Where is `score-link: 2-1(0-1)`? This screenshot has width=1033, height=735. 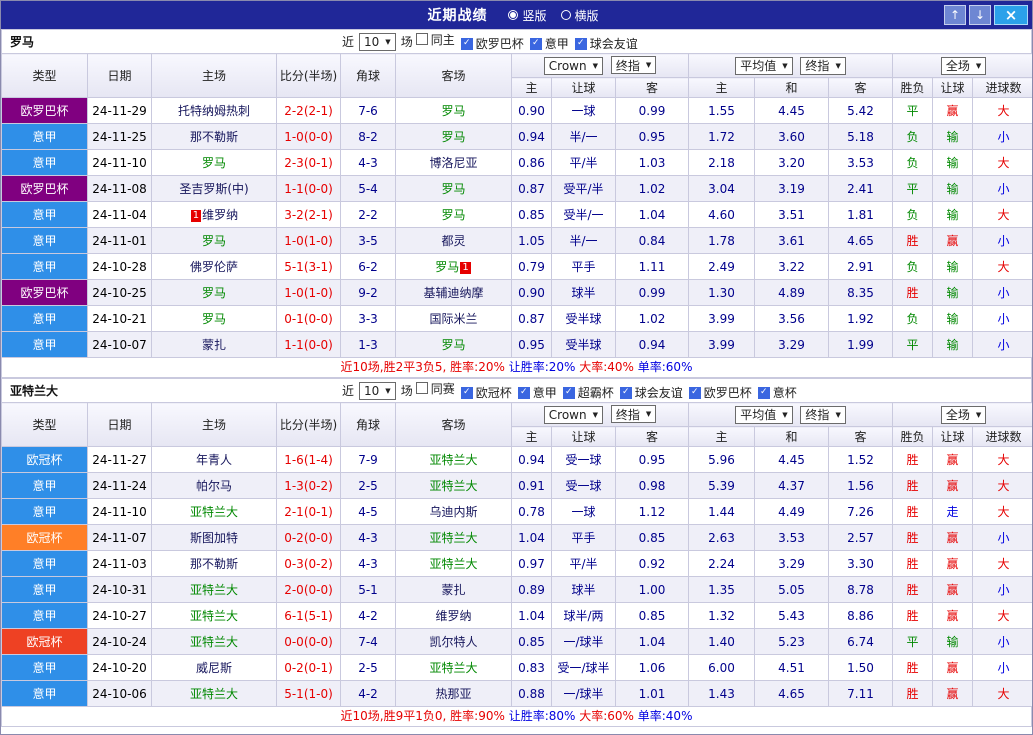 score-link: 2-1(0-1) is located at coordinates (308, 511).